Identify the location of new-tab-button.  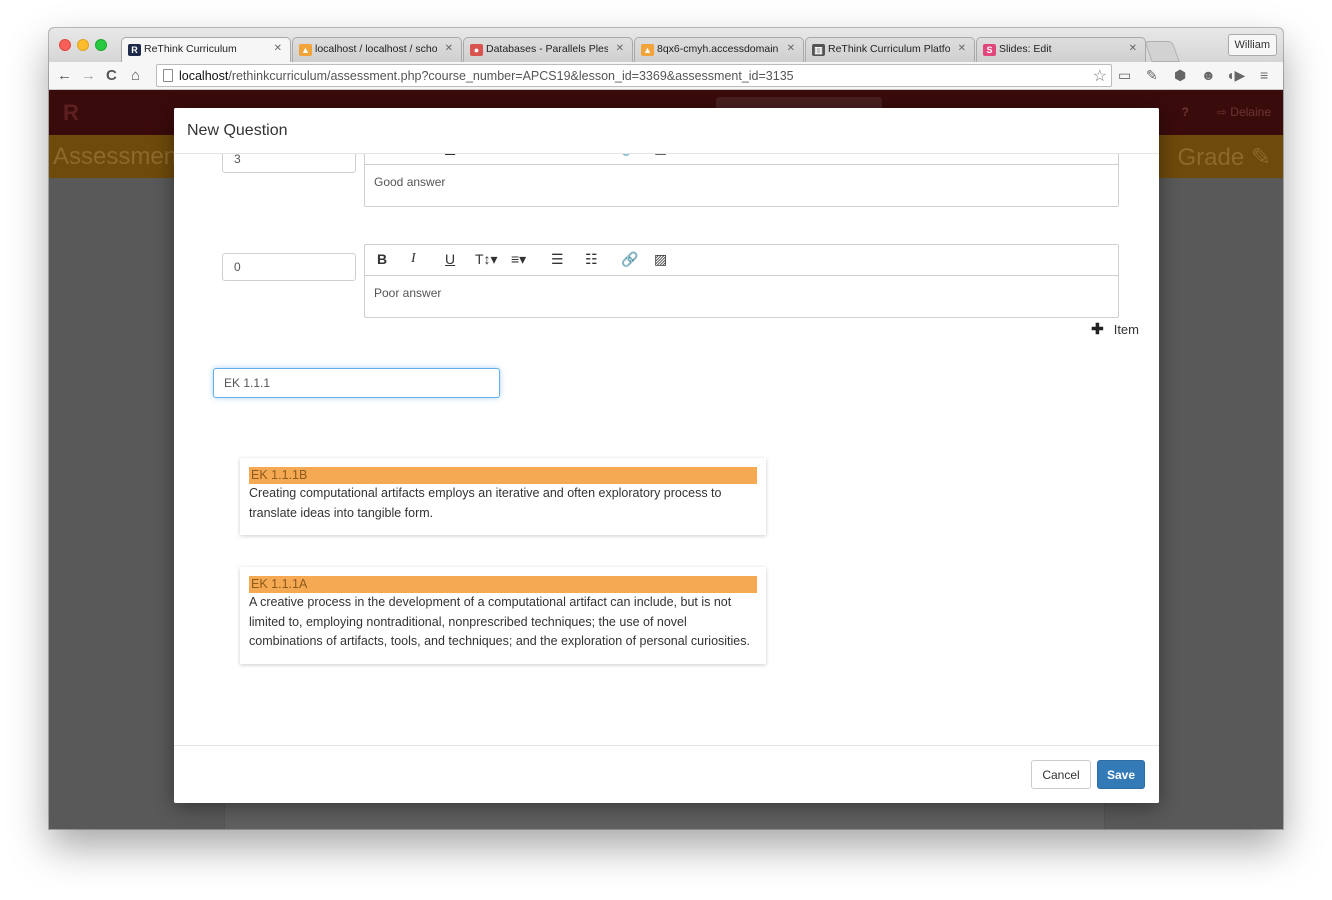
(1162, 51).